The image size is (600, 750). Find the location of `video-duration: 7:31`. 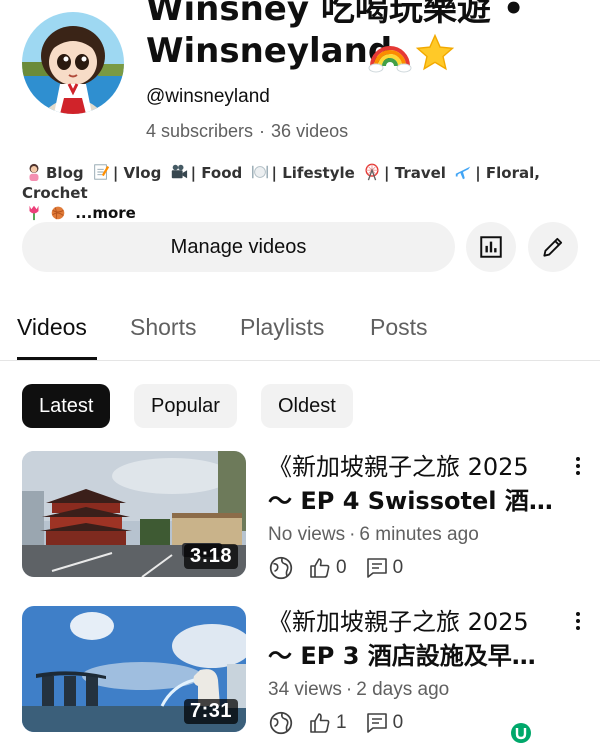

video-duration: 7:31 is located at coordinates (210, 711).